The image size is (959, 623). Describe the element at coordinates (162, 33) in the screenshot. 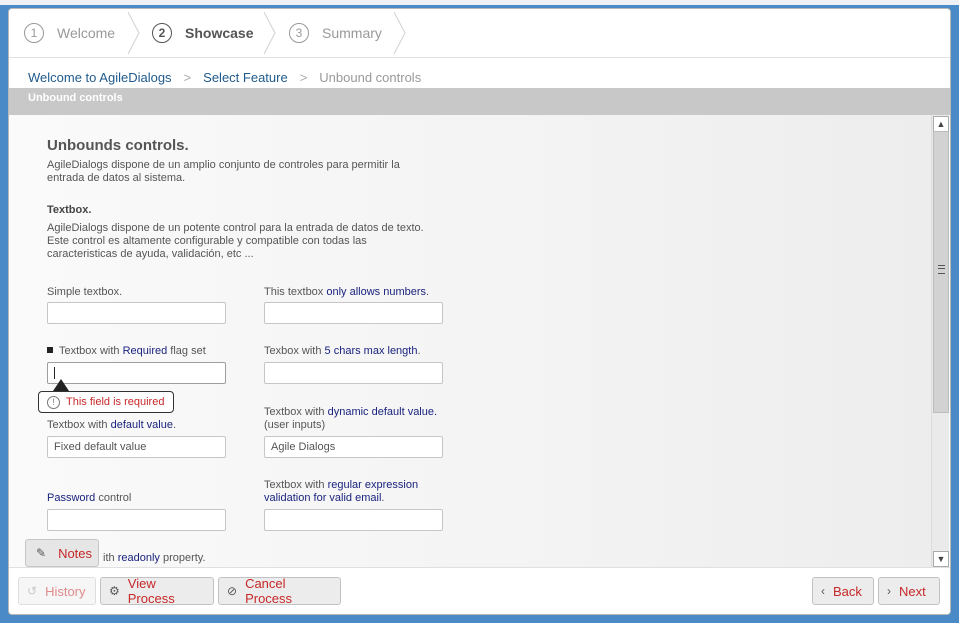

I see `step-number: 2` at that location.